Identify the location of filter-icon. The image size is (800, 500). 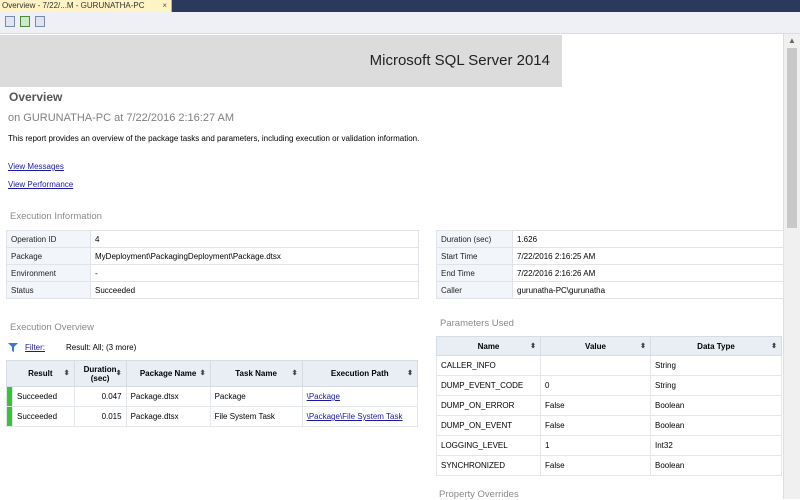
(13, 347).